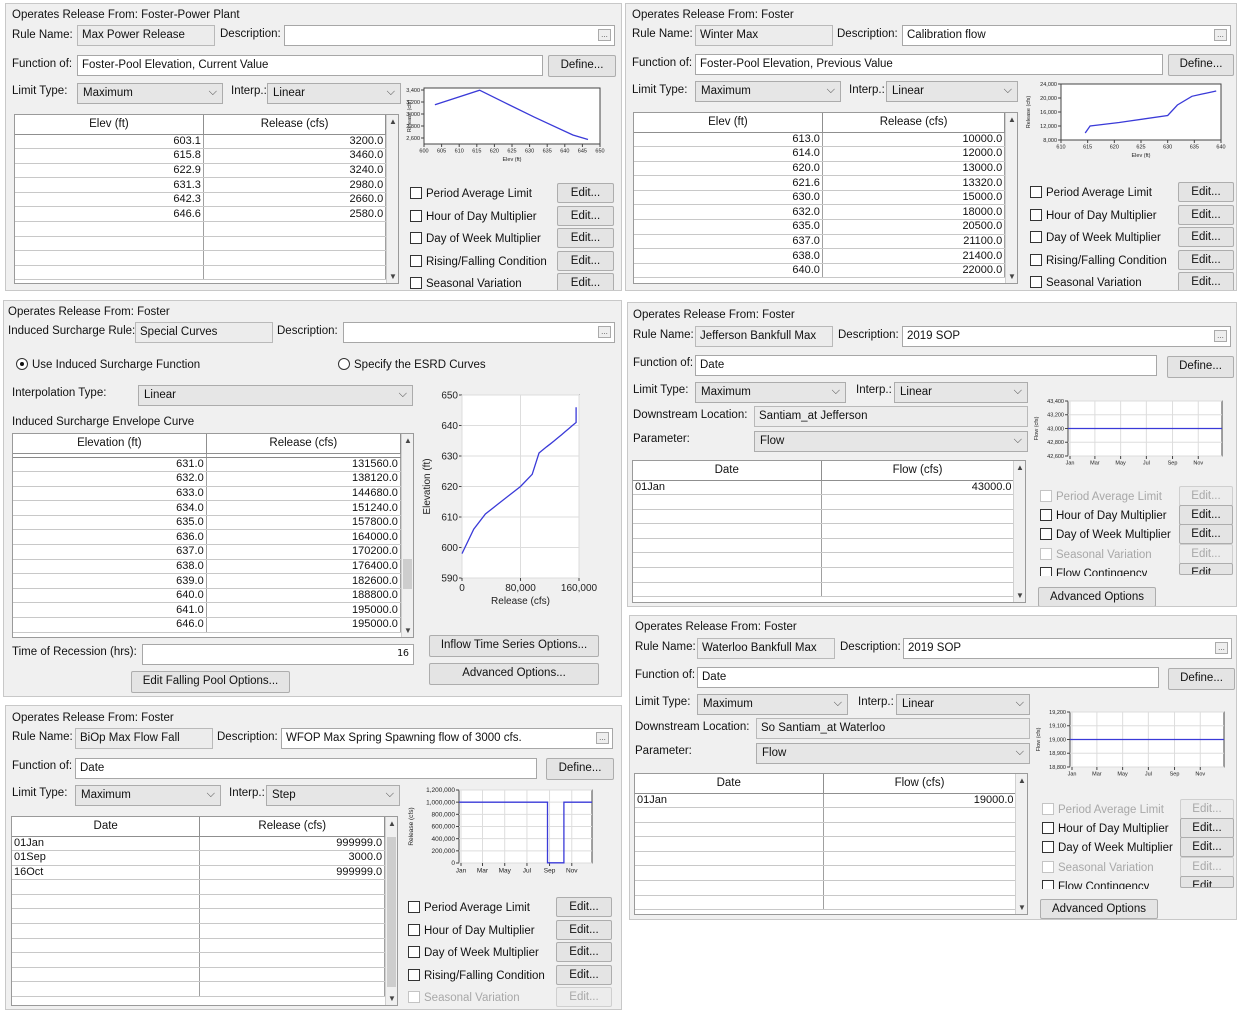 This screenshot has height=1012, width=1241. Describe the element at coordinates (476, 975) in the screenshot. I see `option-checkbox-rising-falling-condition: Rising/Falling Condition` at that location.